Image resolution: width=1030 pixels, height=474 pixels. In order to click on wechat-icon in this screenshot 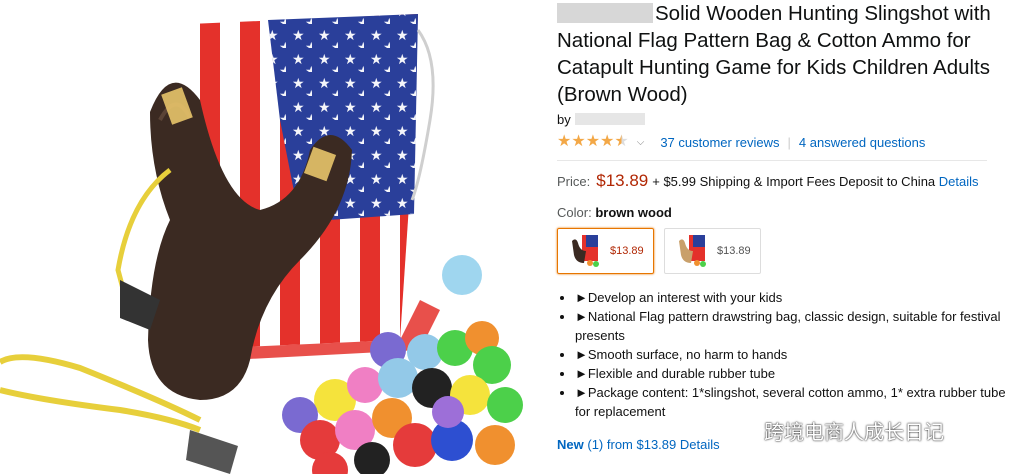, I will do `click(740, 430)`.